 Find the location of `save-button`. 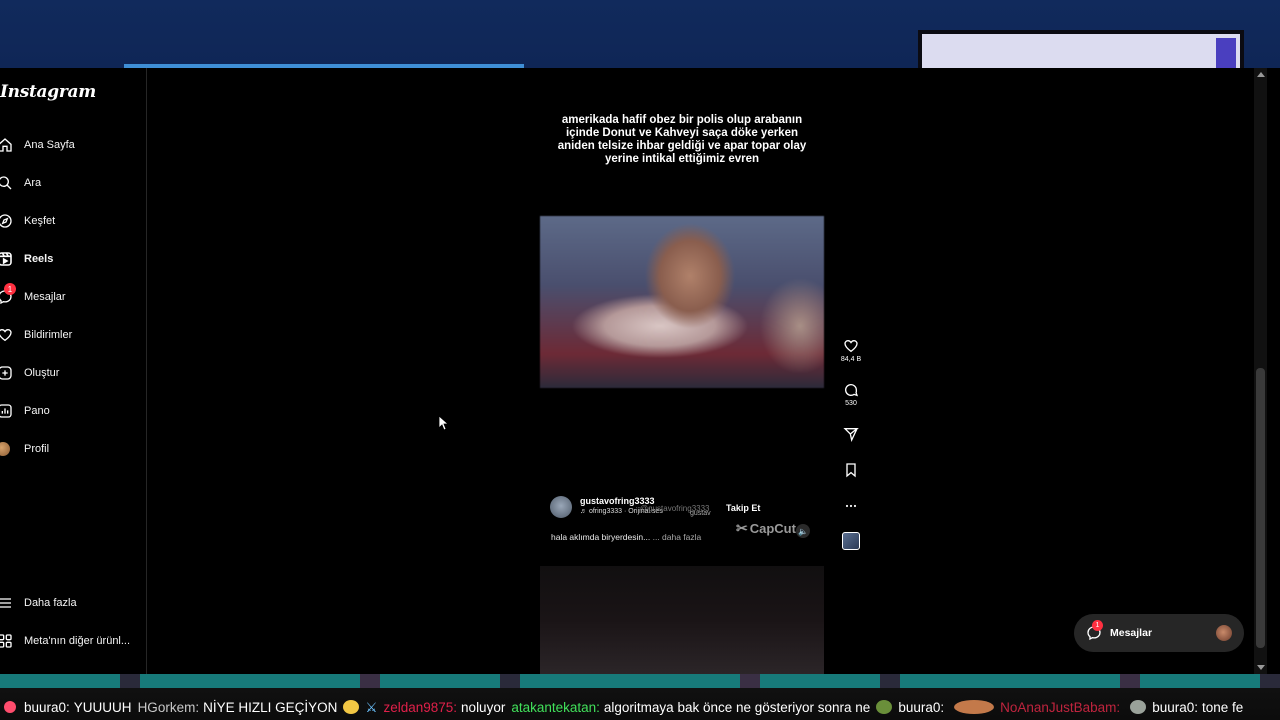

save-button is located at coordinates (851, 470).